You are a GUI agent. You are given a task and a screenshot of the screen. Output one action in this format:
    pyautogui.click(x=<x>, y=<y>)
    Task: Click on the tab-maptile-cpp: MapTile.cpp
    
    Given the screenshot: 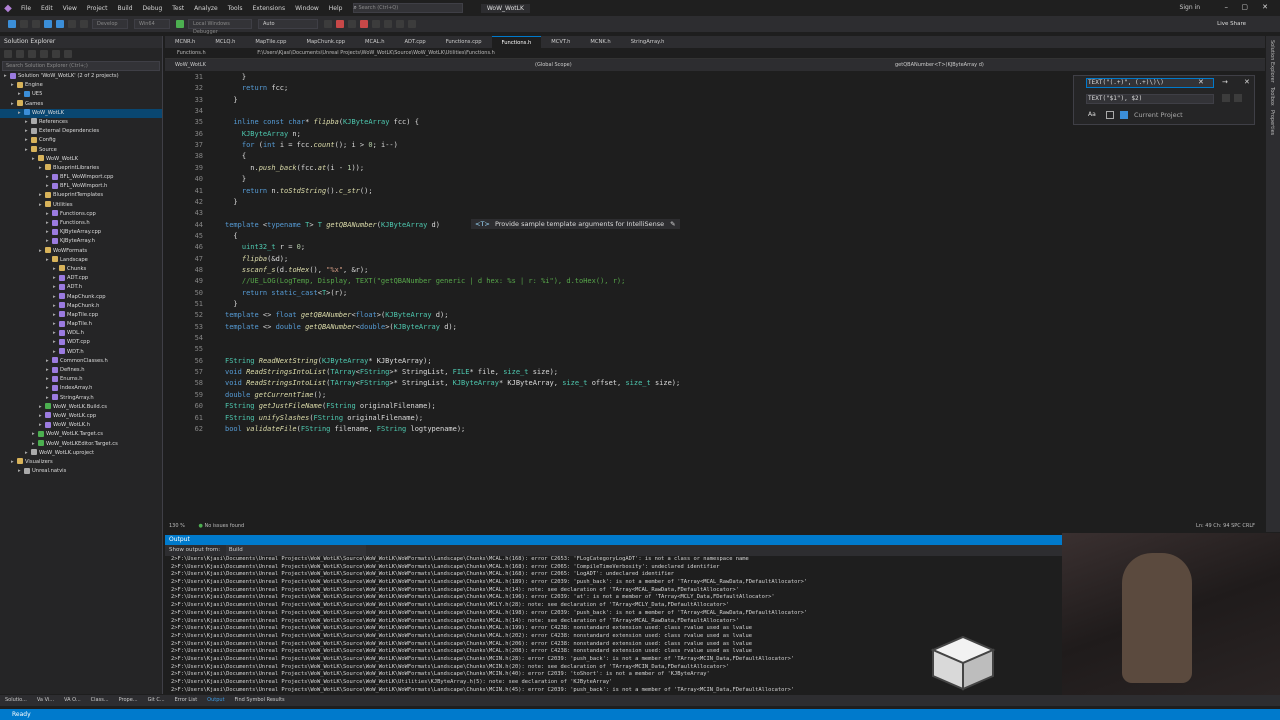 What is the action you would take?
    pyautogui.click(x=270, y=42)
    